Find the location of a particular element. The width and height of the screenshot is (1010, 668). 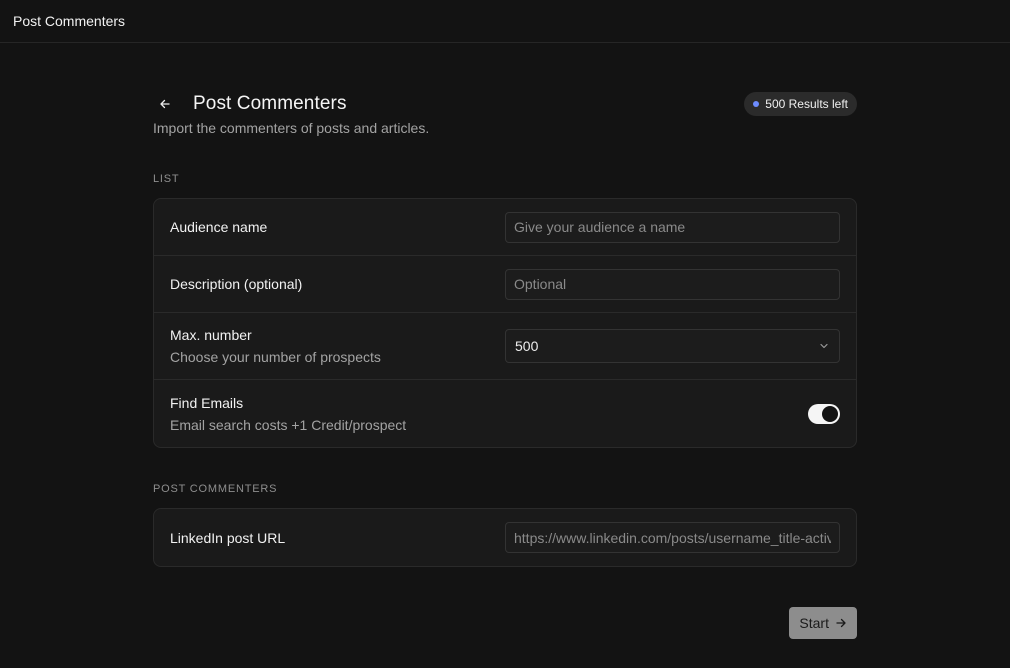

results-left-badge: 500 Results left is located at coordinates (800, 104).